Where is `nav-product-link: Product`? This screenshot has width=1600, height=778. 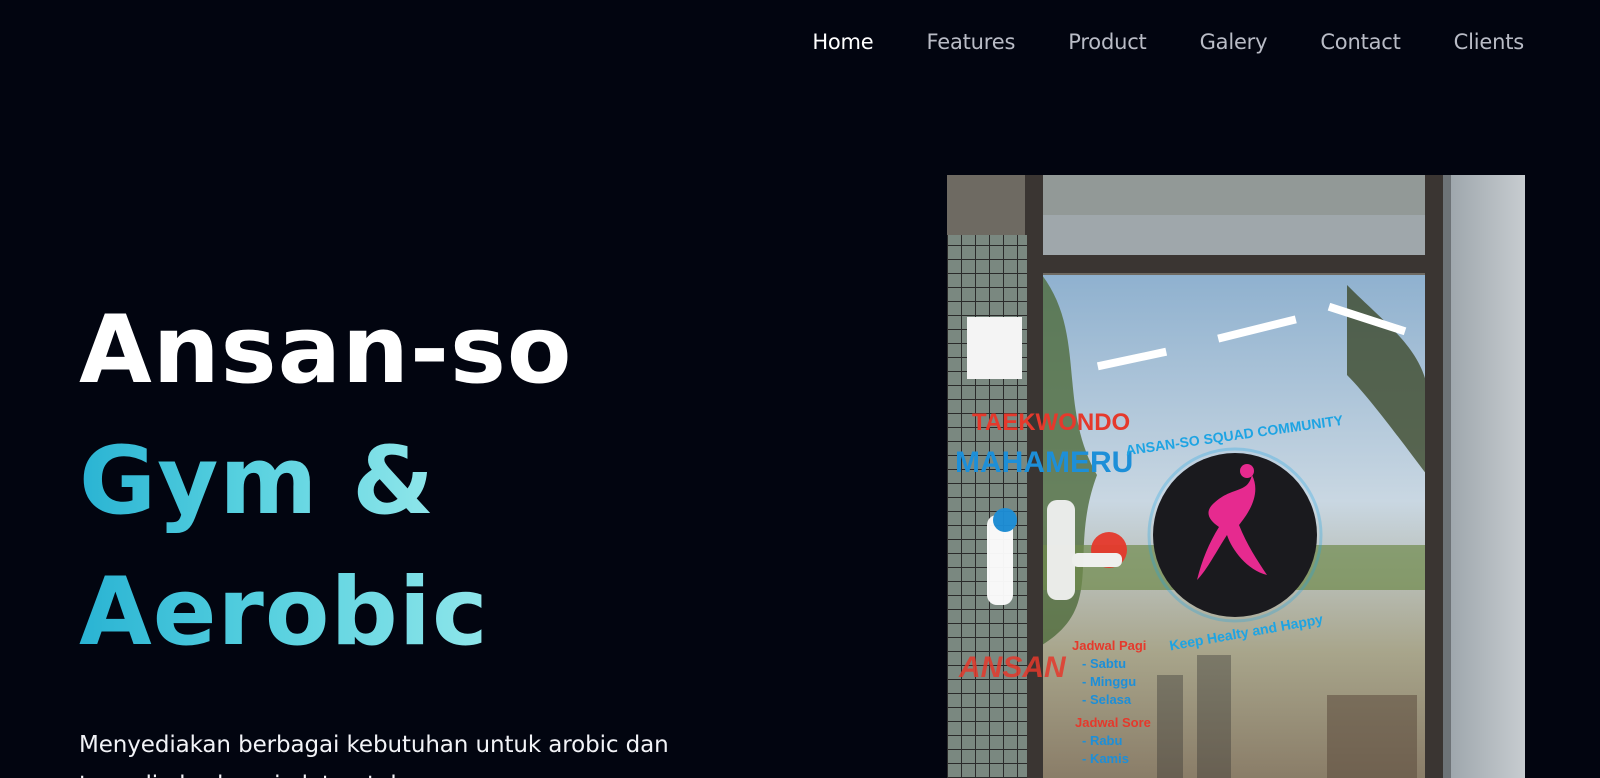 nav-product-link: Product is located at coordinates (1107, 42).